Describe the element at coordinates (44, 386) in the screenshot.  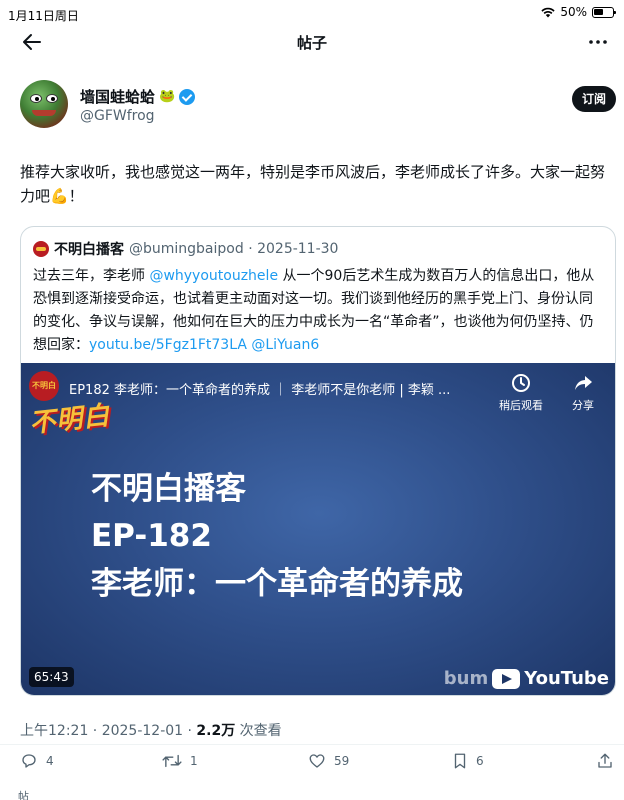
I see `channel-logo: 不明白` at that location.